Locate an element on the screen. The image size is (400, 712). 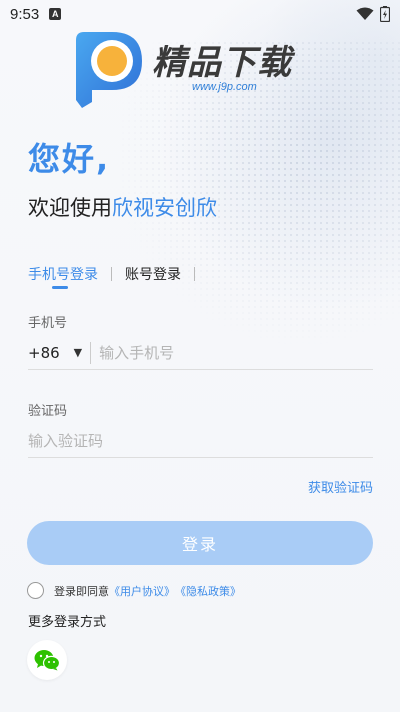
verification-code-input is located at coordinates (200, 440).